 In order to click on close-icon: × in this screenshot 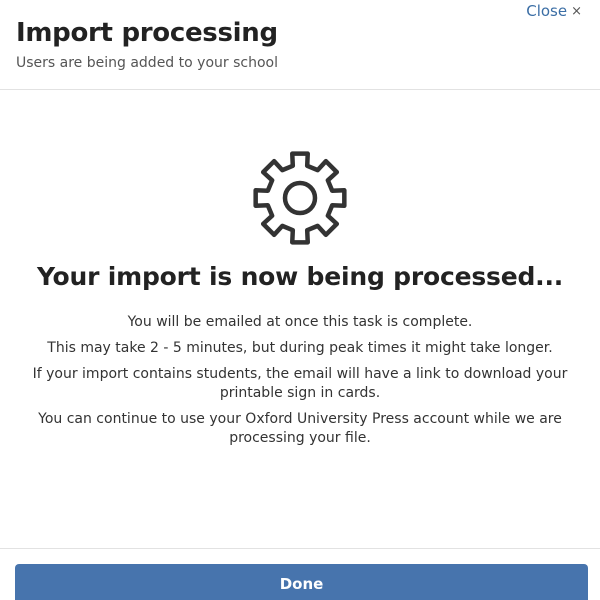, I will do `click(576, 11)`.